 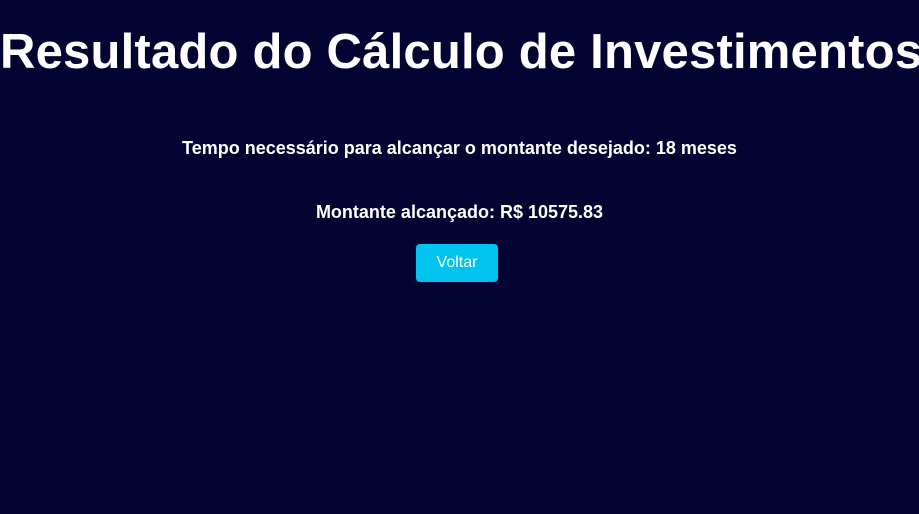 I want to click on back-button: Voltar, so click(x=457, y=263).